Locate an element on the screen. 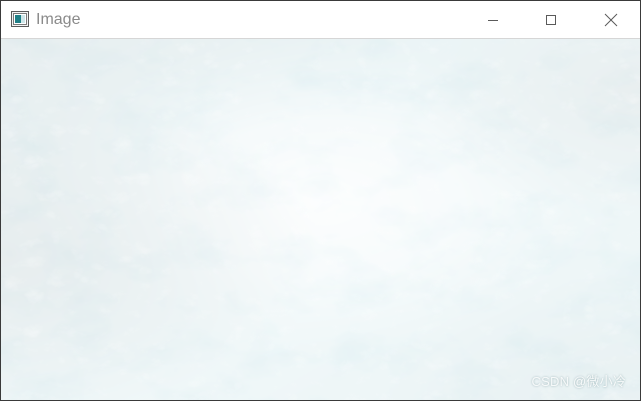 Image resolution: width=641 pixels, height=401 pixels. close-button is located at coordinates (611, 19).